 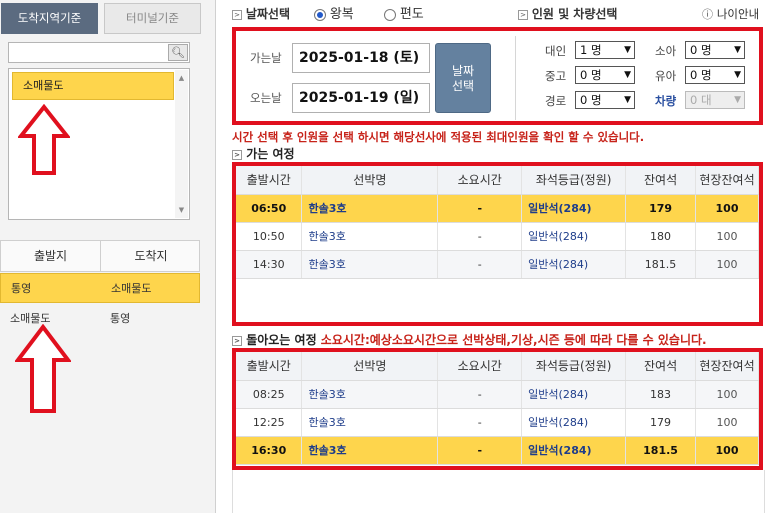 I want to click on remaining-seats-cell: 179, so click(x=661, y=208).